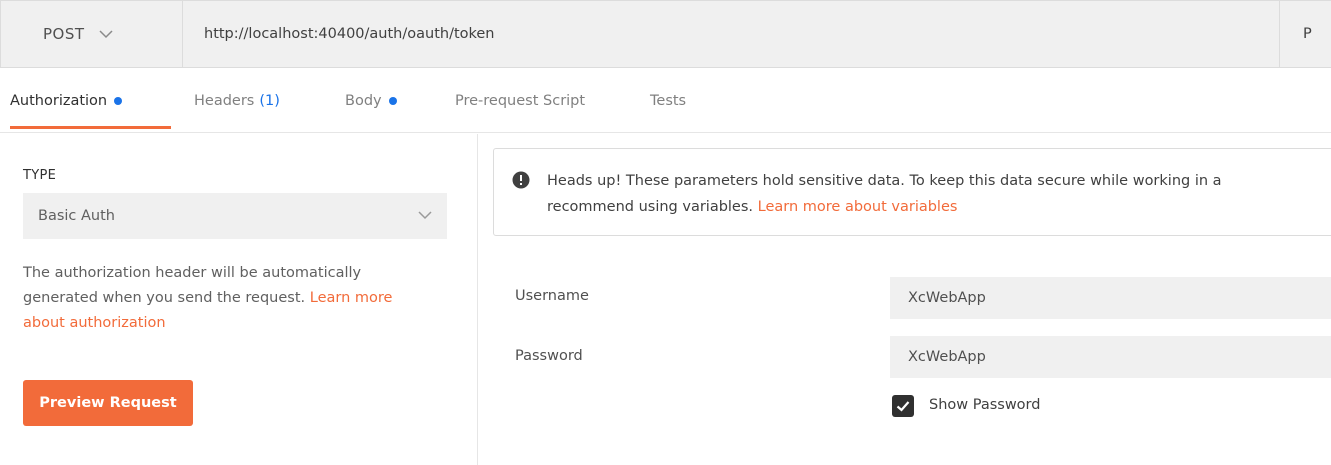 This screenshot has width=1331, height=465. I want to click on headers-count: (1), so click(269, 100).